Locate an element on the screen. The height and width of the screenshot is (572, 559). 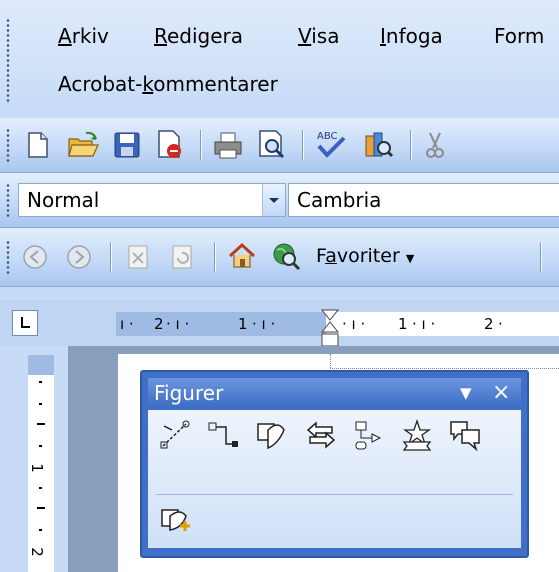
vertical-ruler: 1 2 is located at coordinates (41, 463).